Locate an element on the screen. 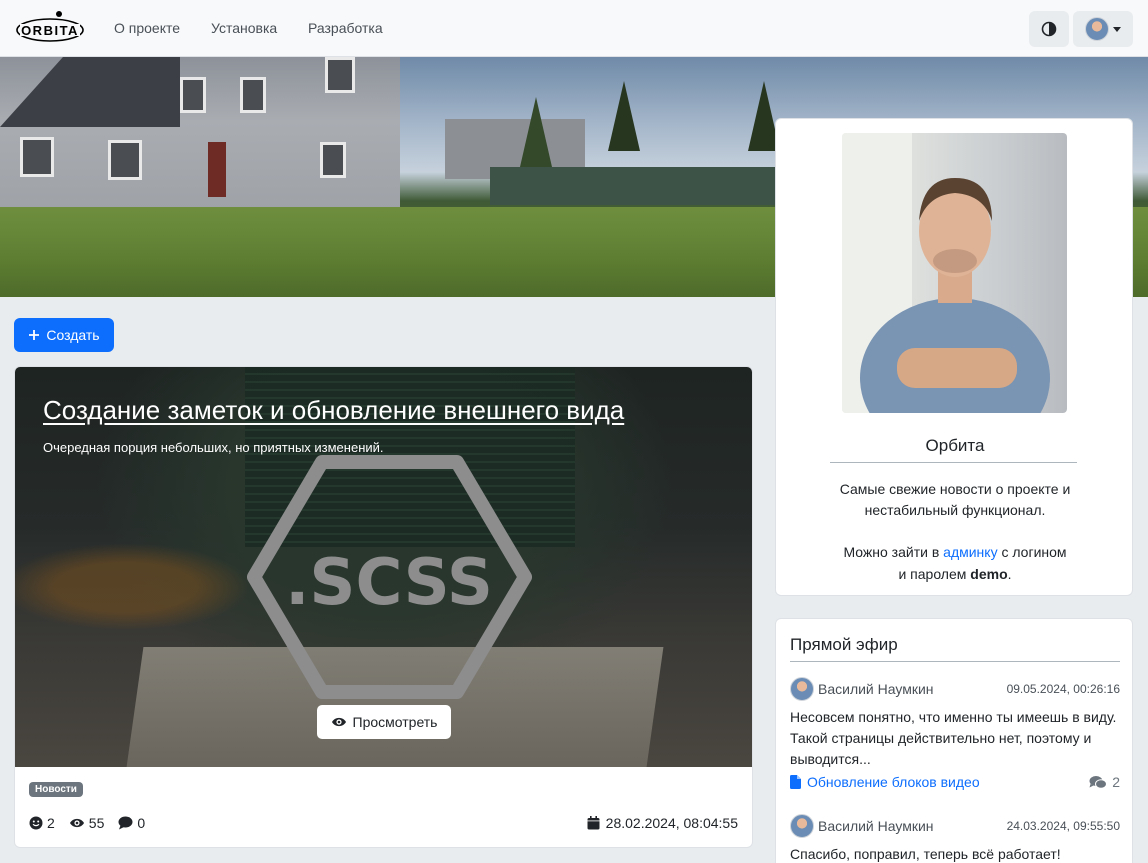 This screenshot has width=1148, height=863. profile-desc-line-1: Самые свежие новости о проекте и is located at coordinates (955, 489).